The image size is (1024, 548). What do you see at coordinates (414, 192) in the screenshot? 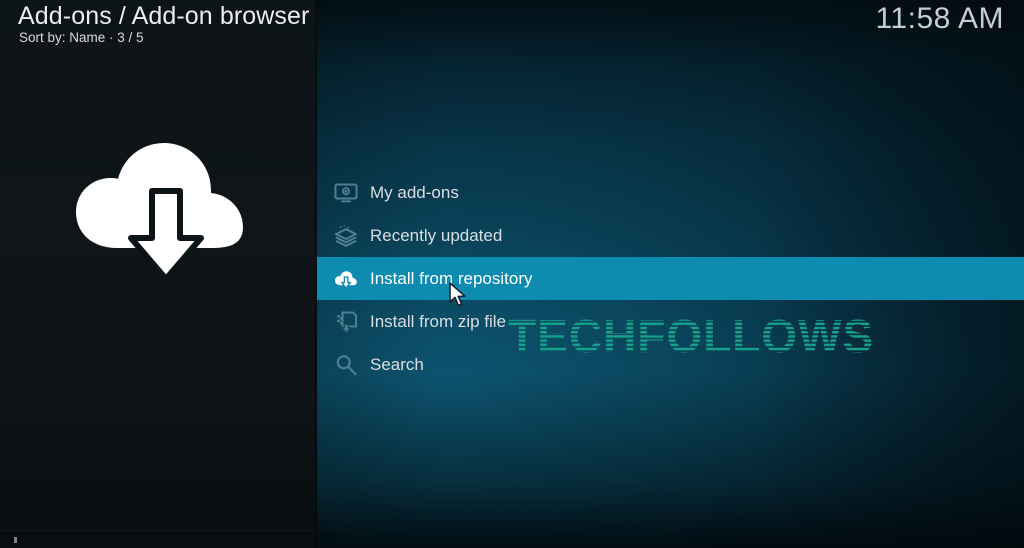
I see `menu-item-label: My add-ons` at bounding box center [414, 192].